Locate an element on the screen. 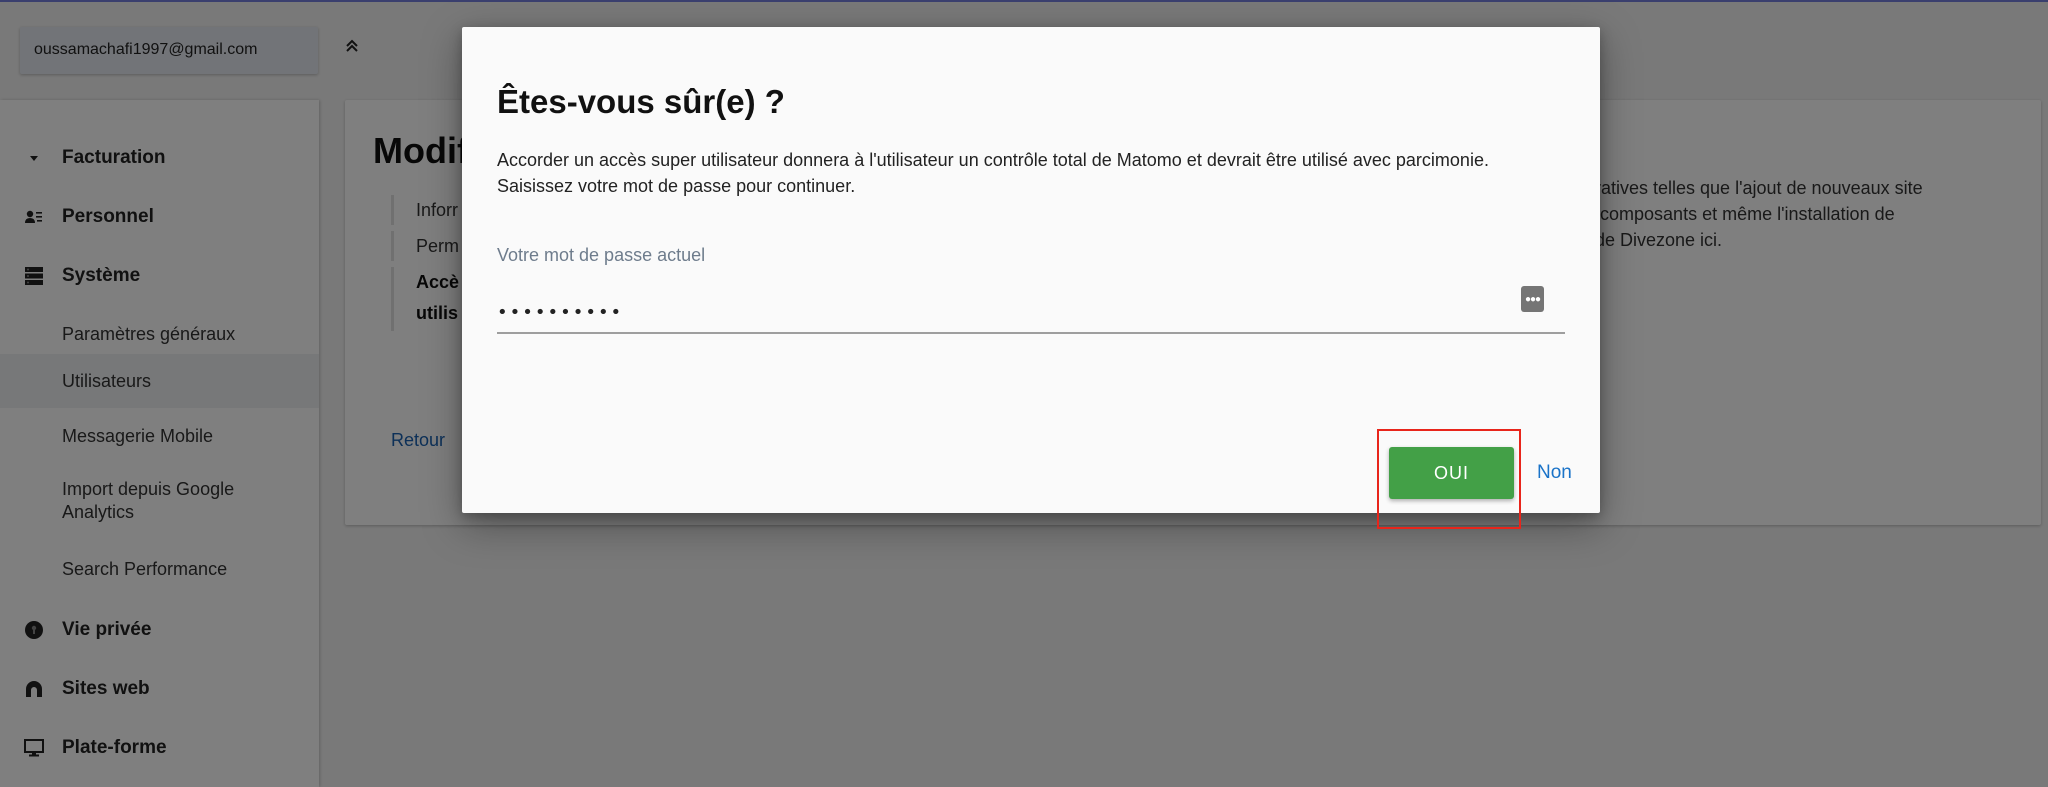 The width and height of the screenshot is (2048, 787). password-field is located at coordinates (1031, 313).